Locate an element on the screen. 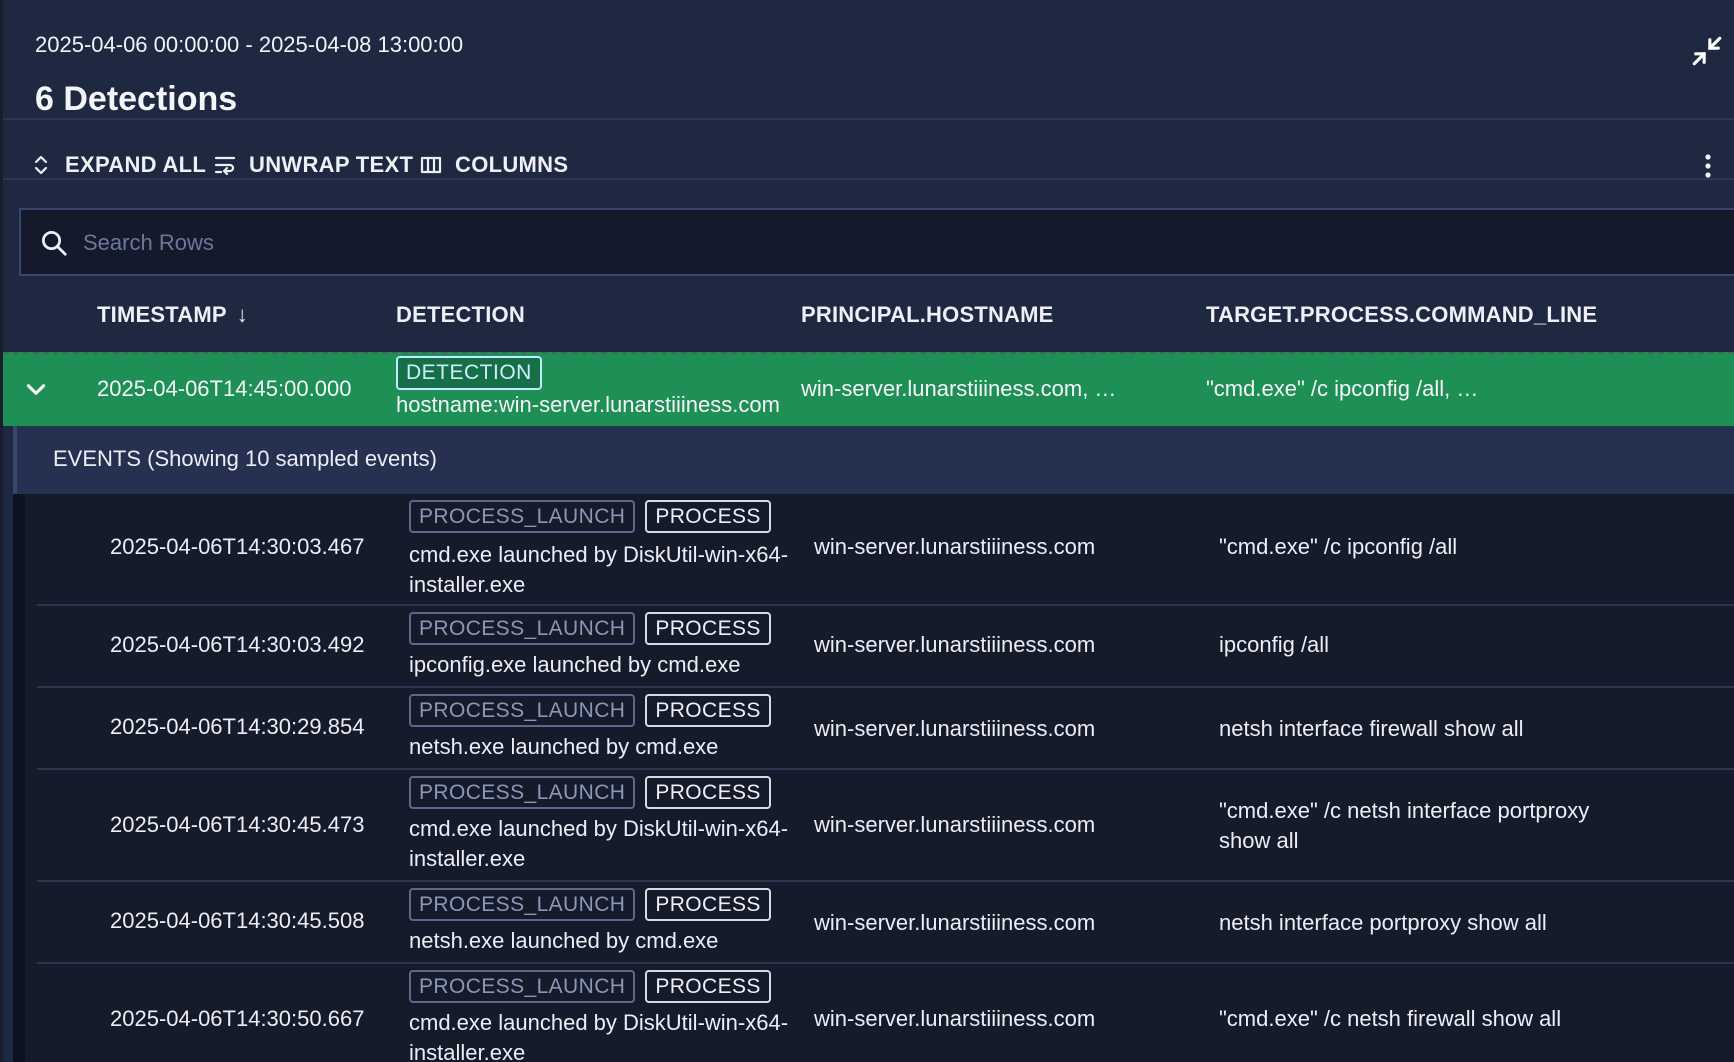 The width and height of the screenshot is (1734, 1062). columns-label: COLUMNS is located at coordinates (512, 164).